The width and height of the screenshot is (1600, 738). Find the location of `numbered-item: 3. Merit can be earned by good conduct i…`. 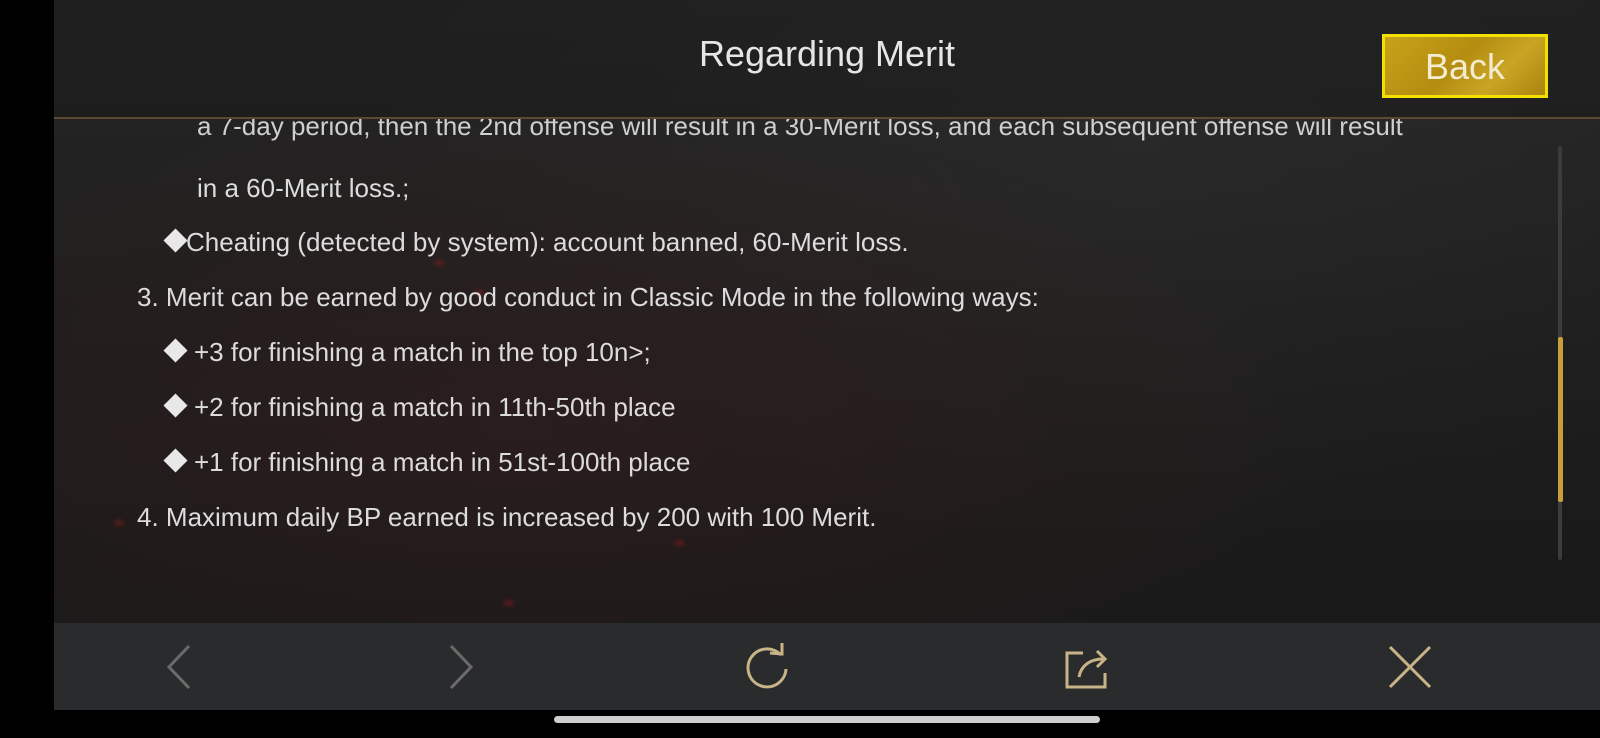

numbered-item: 3. Merit can be earned by good conduct i… is located at coordinates (588, 297).